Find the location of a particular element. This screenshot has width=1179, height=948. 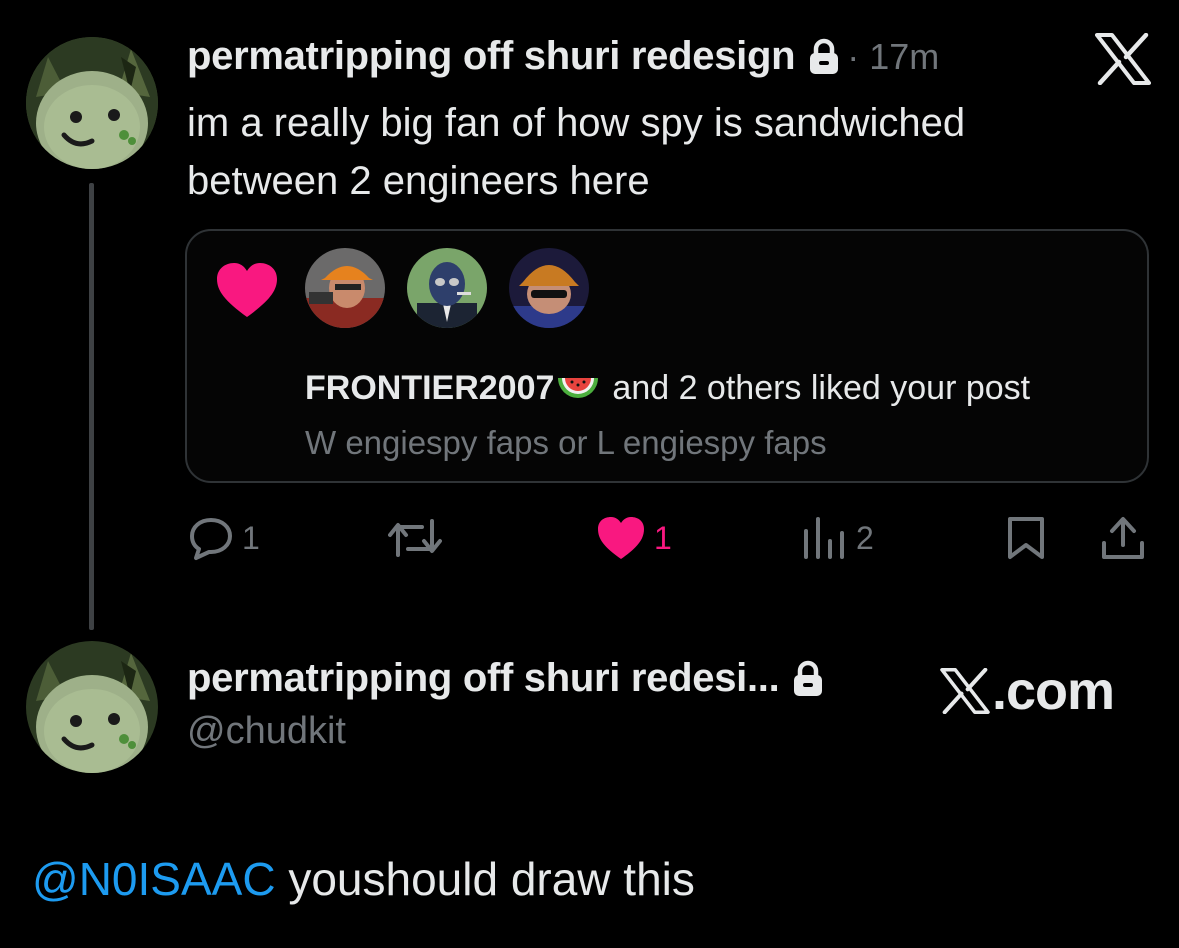

x-com-branding: .com is located at coordinates (1027, 691).